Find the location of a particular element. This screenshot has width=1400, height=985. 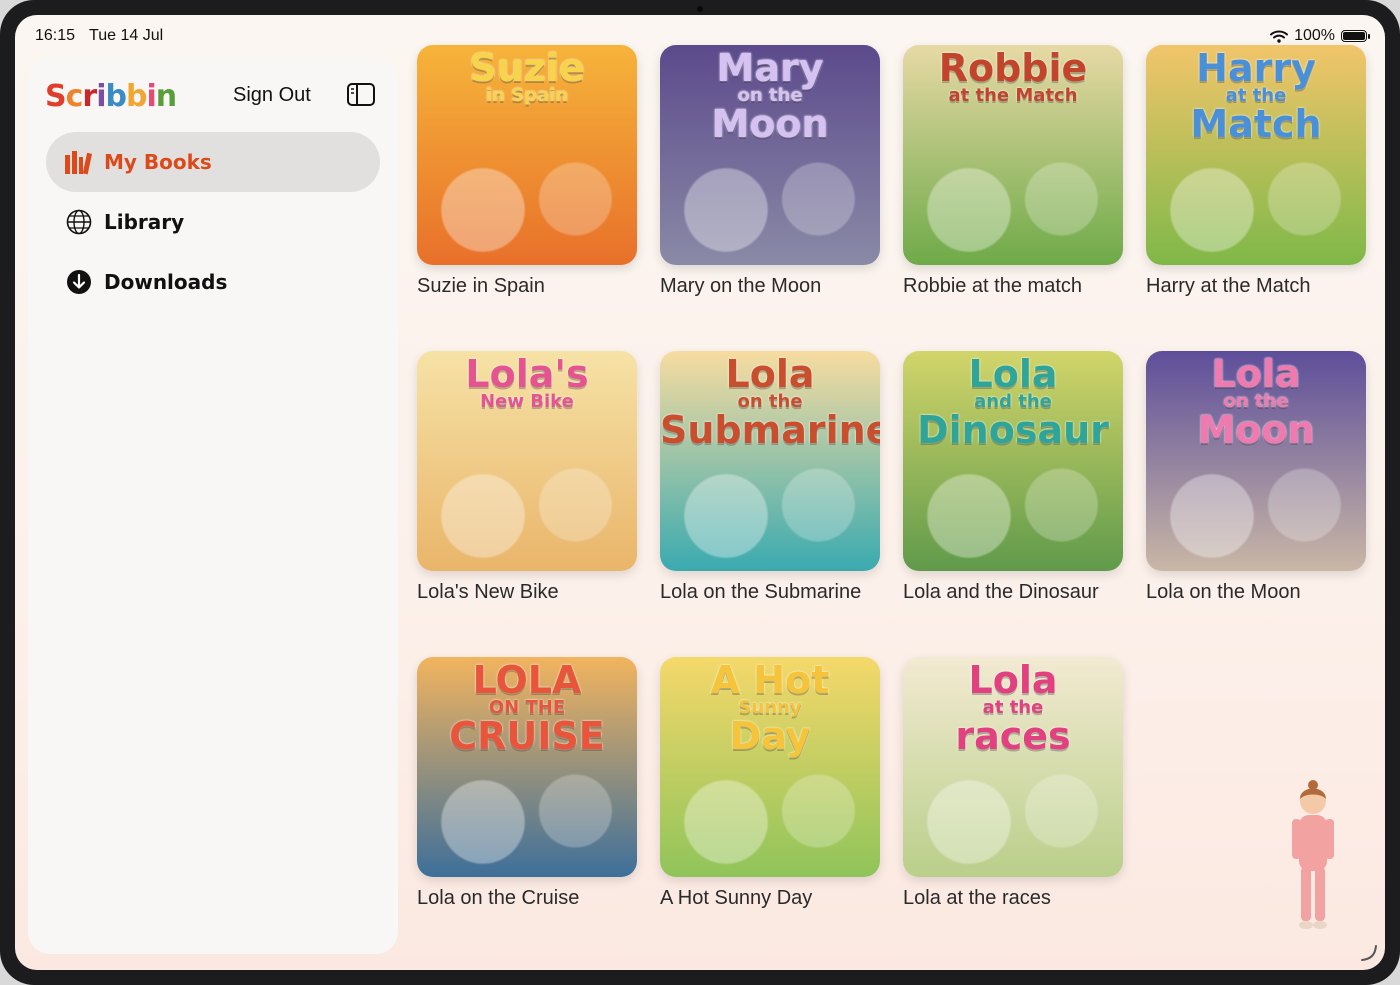

book-card: Harry at the Match Harry at the Match is located at coordinates (1256, 171).